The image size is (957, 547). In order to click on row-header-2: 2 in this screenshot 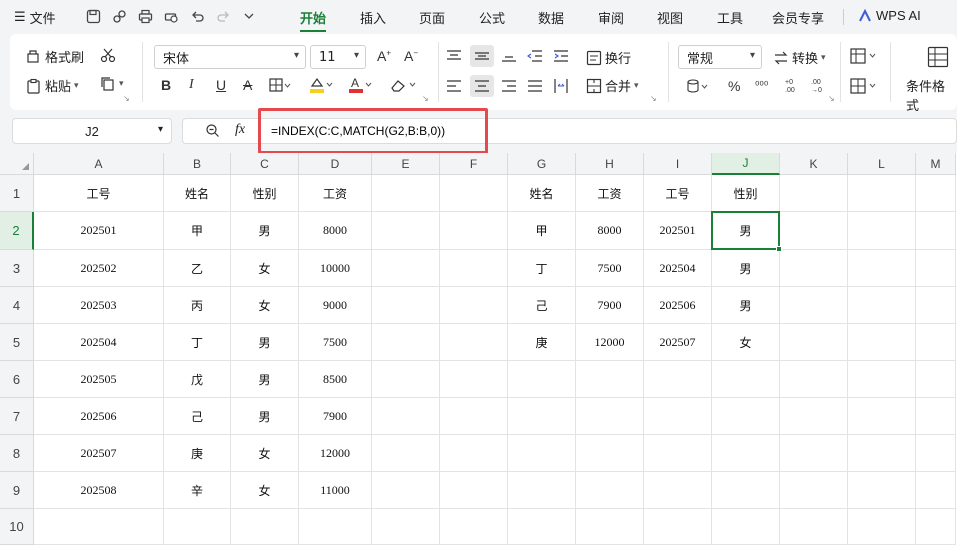, I will do `click(17, 231)`.